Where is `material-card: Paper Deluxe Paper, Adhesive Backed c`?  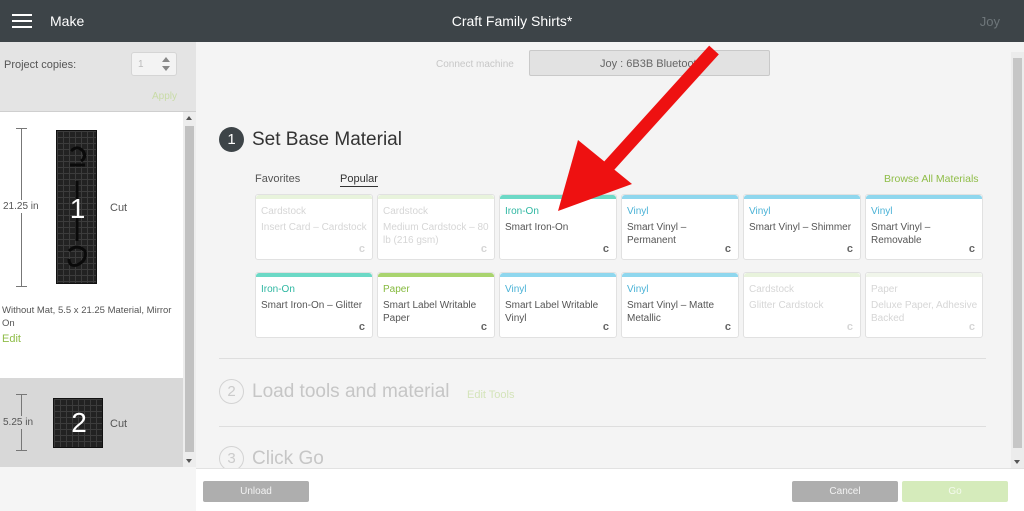 material-card: Paper Deluxe Paper, Adhesive Backed c is located at coordinates (924, 305).